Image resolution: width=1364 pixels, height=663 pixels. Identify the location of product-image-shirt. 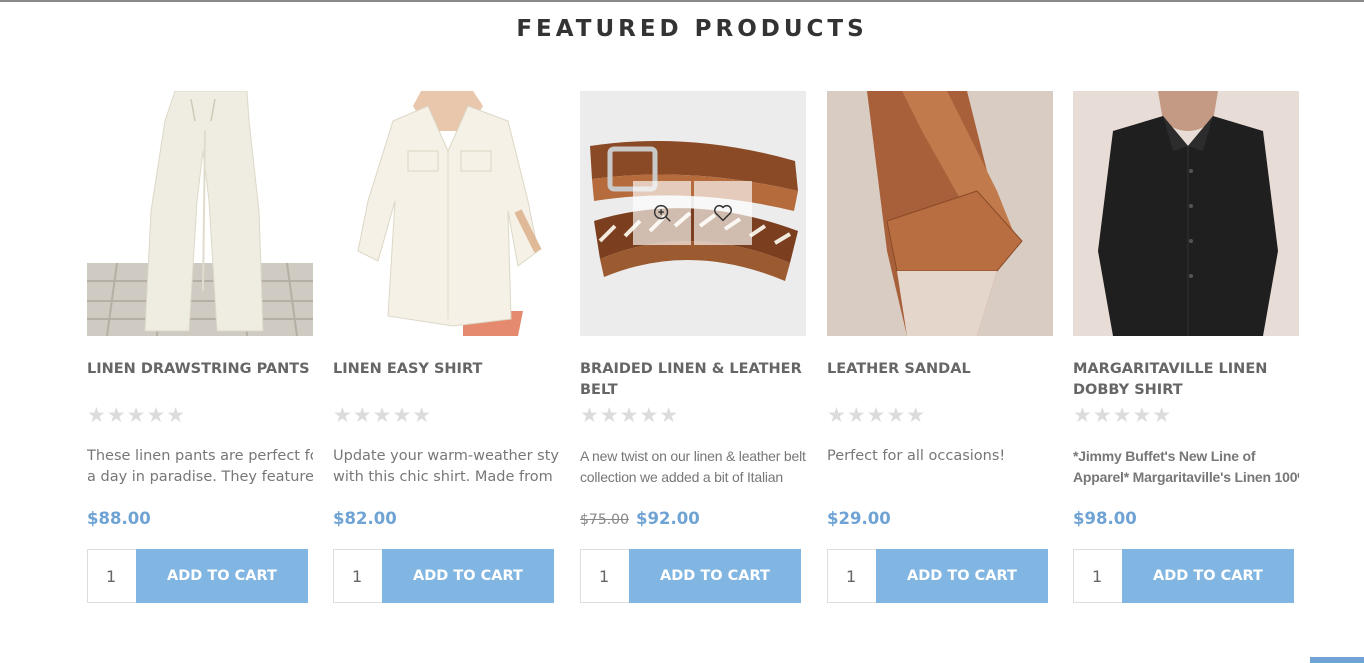
(446, 213).